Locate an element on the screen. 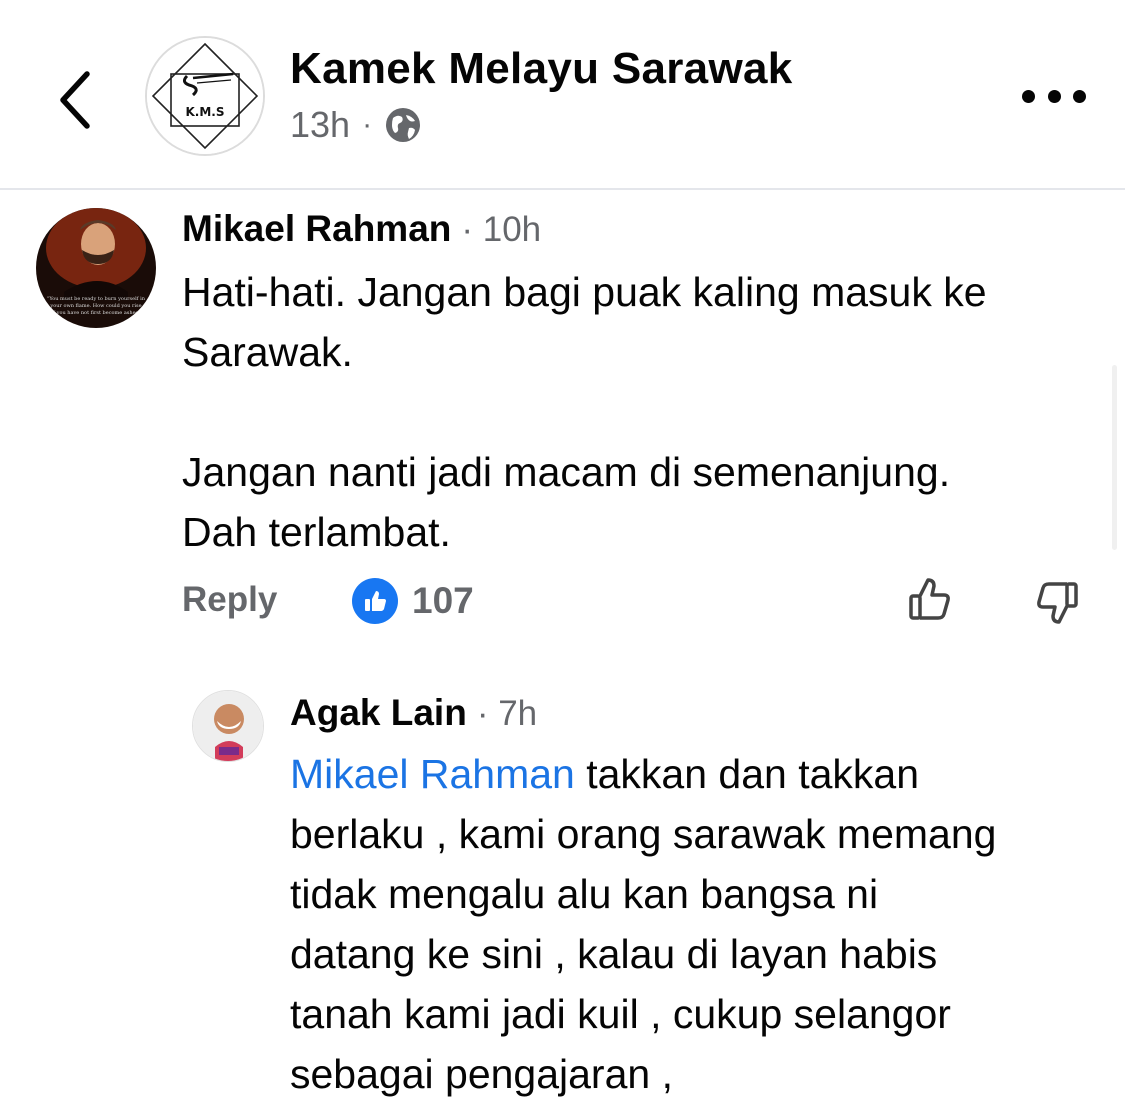 This screenshot has height=1109, width=1125. upvote-button is located at coordinates (933, 600).